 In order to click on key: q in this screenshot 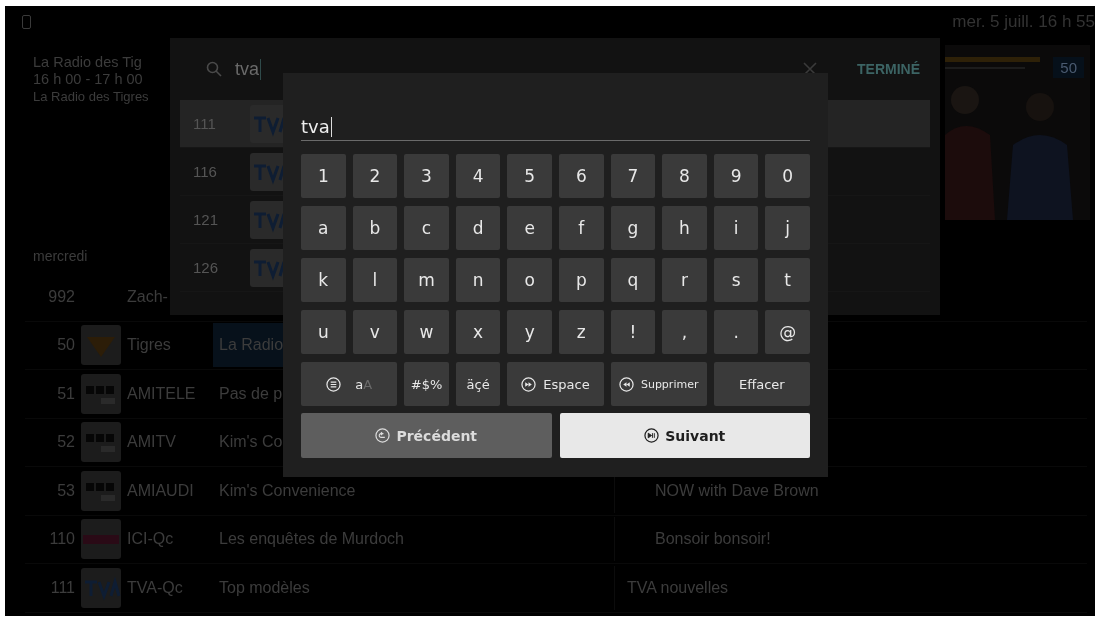, I will do `click(633, 280)`.